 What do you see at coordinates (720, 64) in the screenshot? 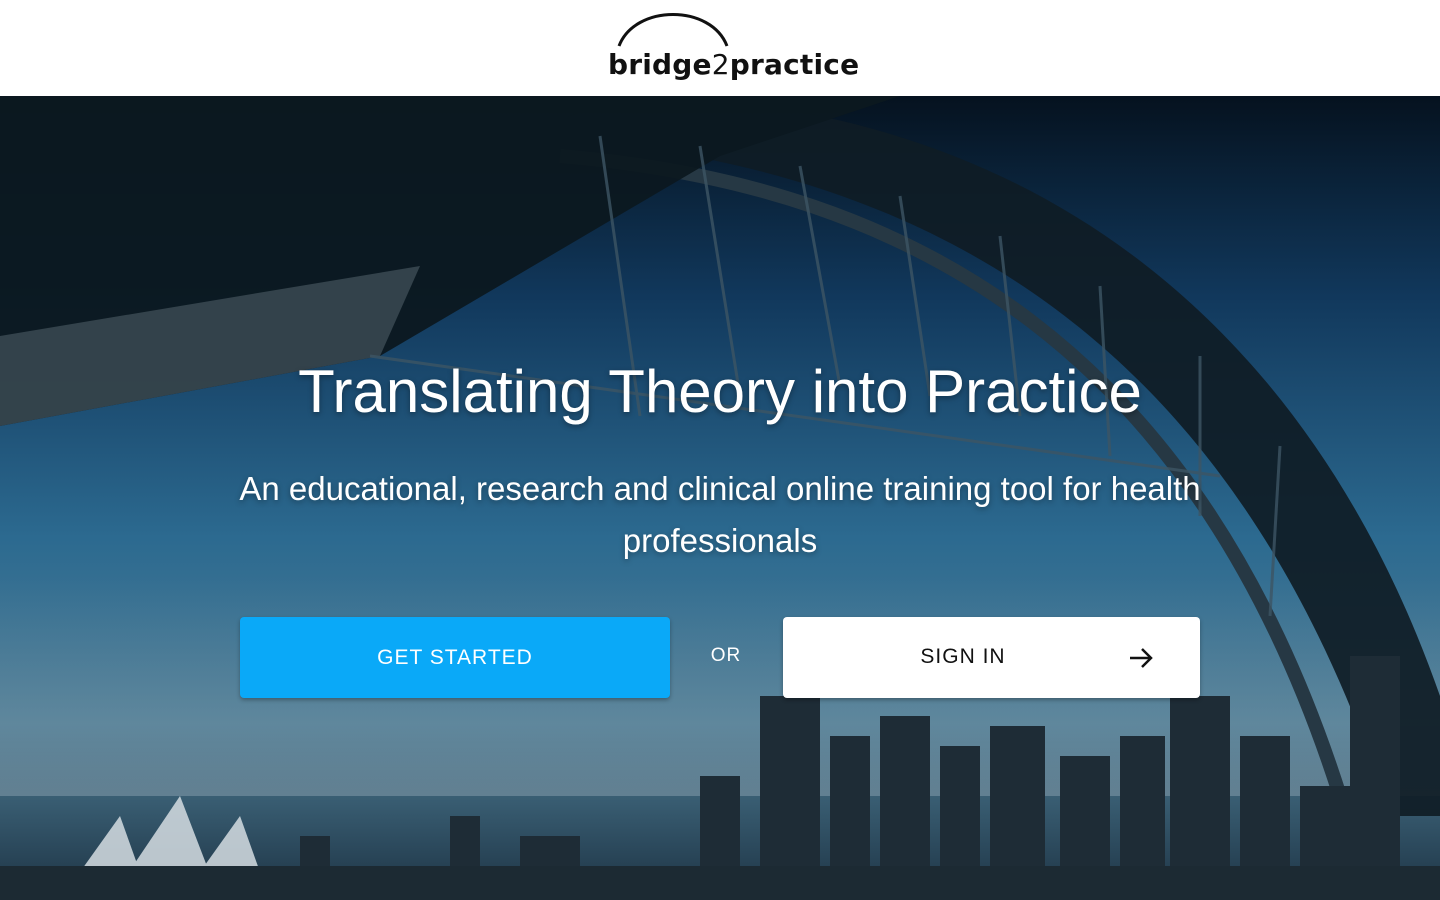
I see `logo-text-two: 2` at bounding box center [720, 64].